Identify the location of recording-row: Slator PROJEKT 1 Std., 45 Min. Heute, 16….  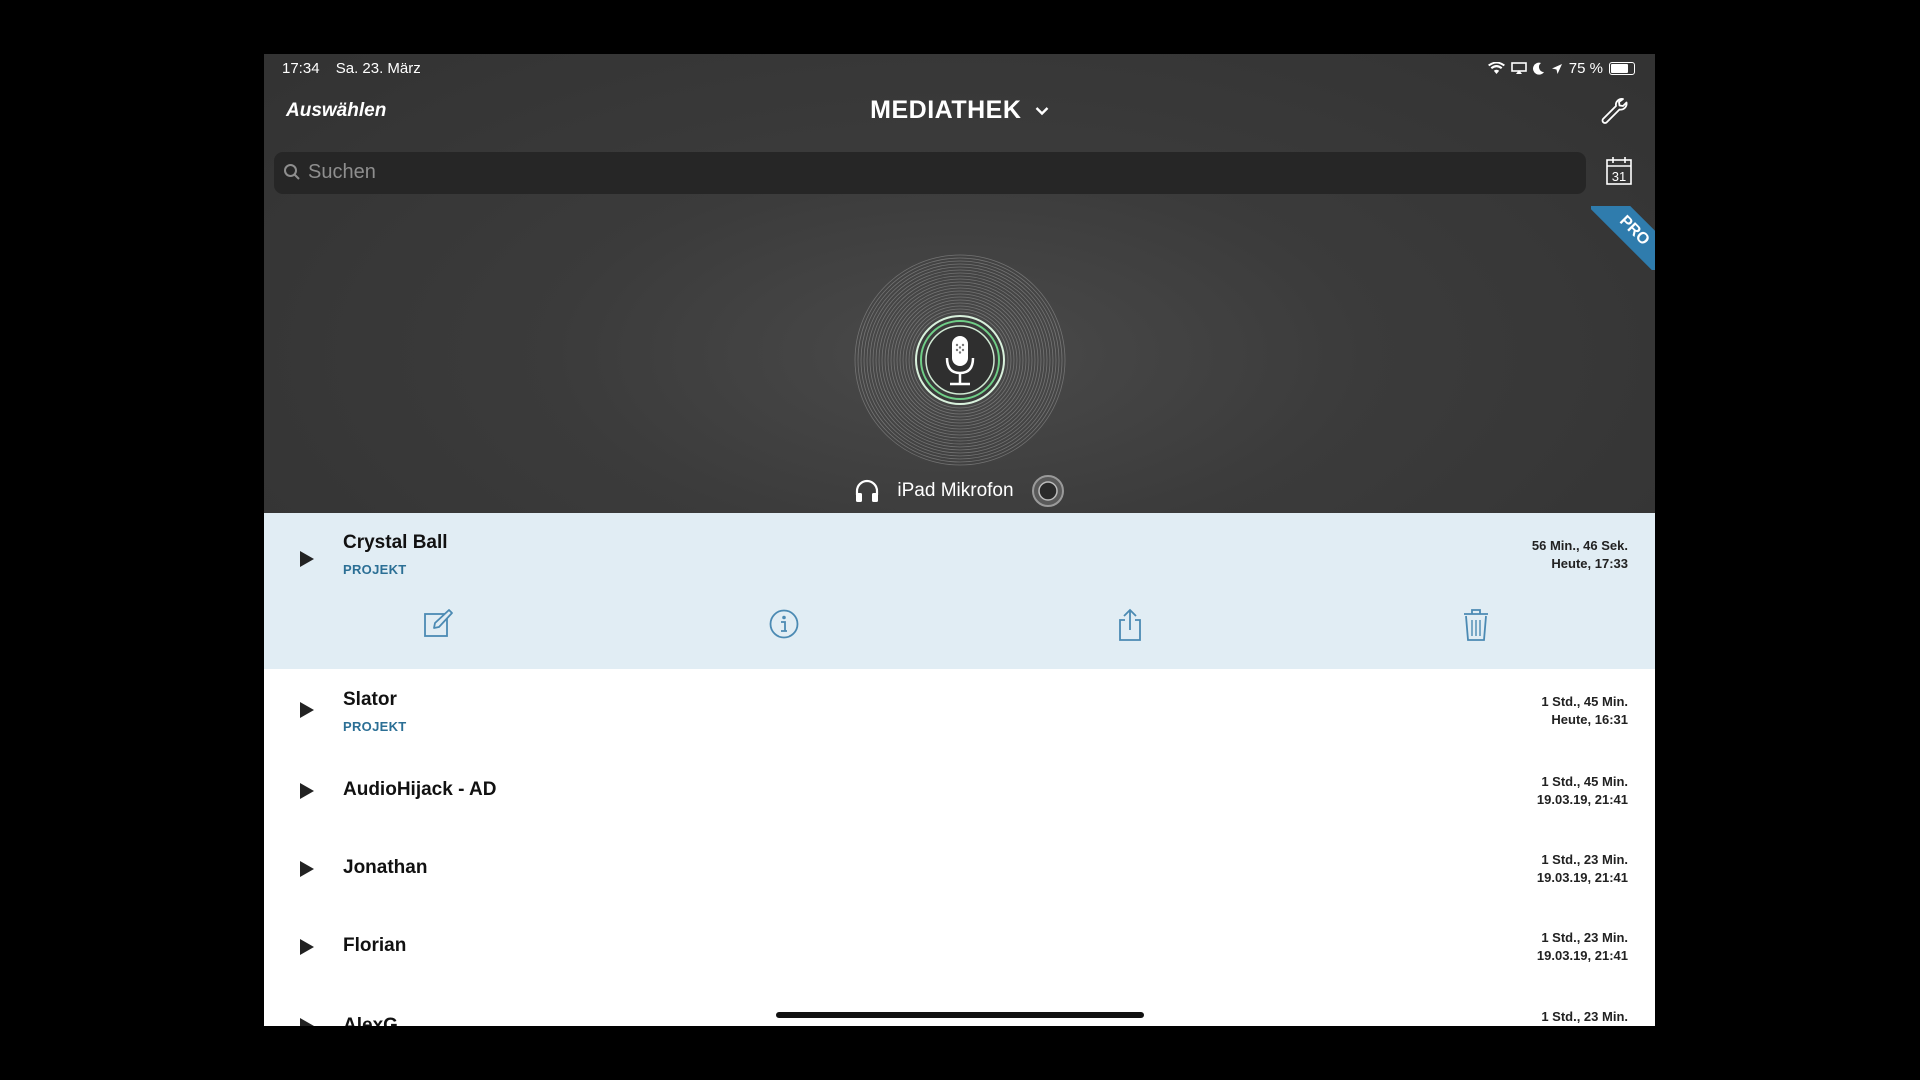
(959, 709).